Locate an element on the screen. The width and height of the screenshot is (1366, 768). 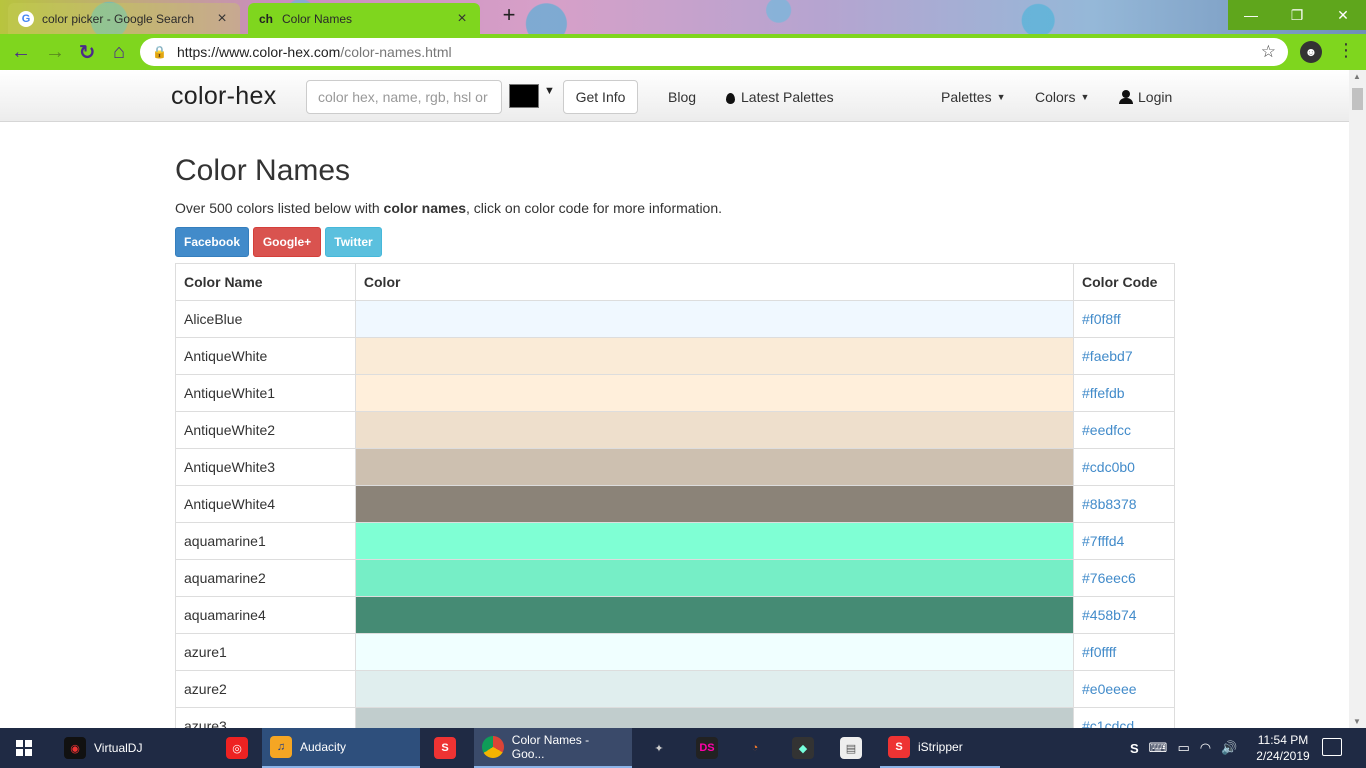
scroll-down-arrow-icon: ▼ is located at coordinates (1357, 721).